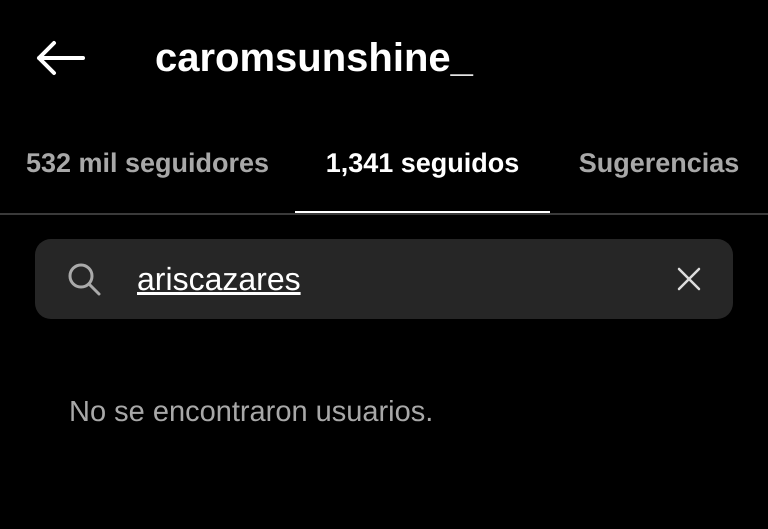  What do you see at coordinates (659, 164) in the screenshot?
I see `tab: Sugerencias` at bounding box center [659, 164].